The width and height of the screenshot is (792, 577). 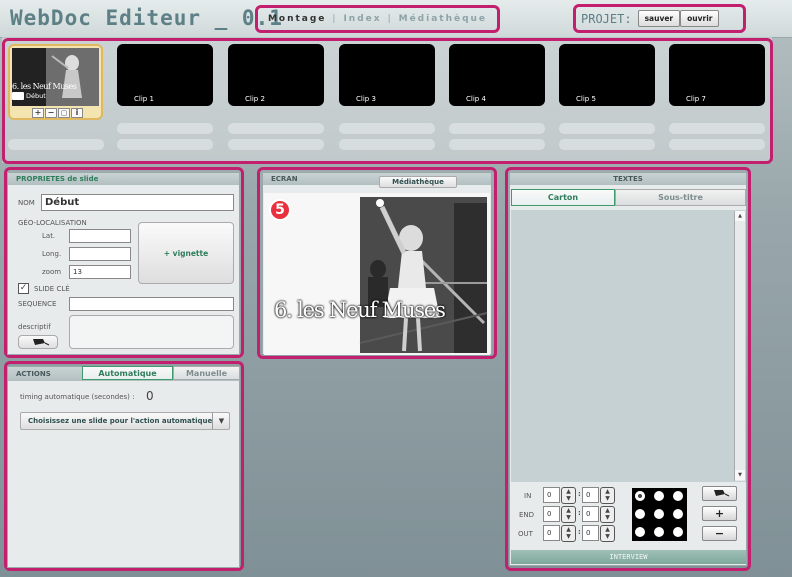 What do you see at coordinates (590, 533) in the screenshot?
I see `out-sec-field: 0` at bounding box center [590, 533].